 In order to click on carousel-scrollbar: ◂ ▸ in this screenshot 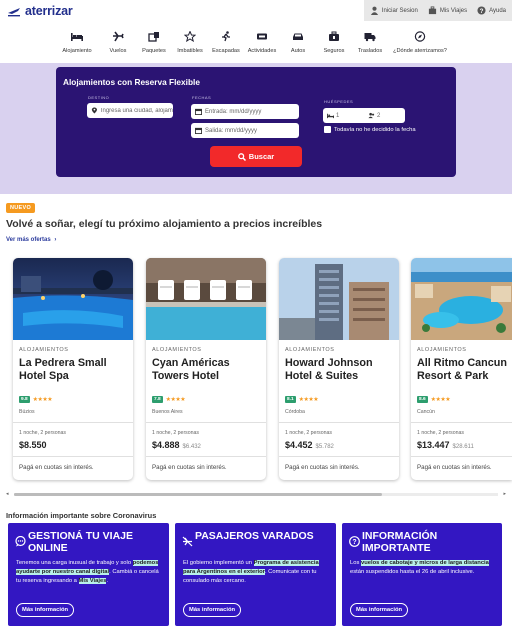, I will do `click(256, 494)`.